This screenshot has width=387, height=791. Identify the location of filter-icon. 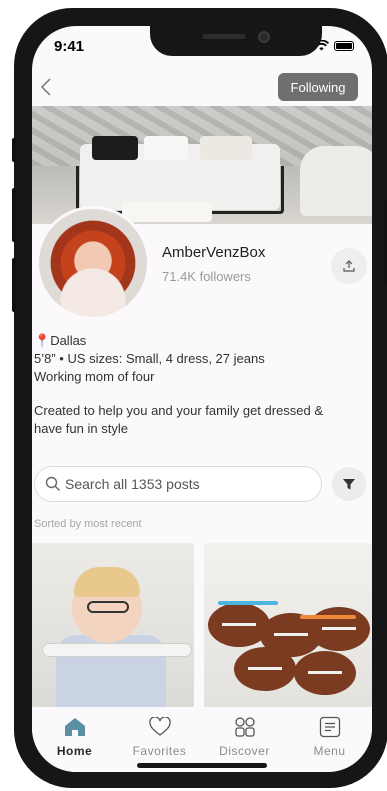
(349, 484).